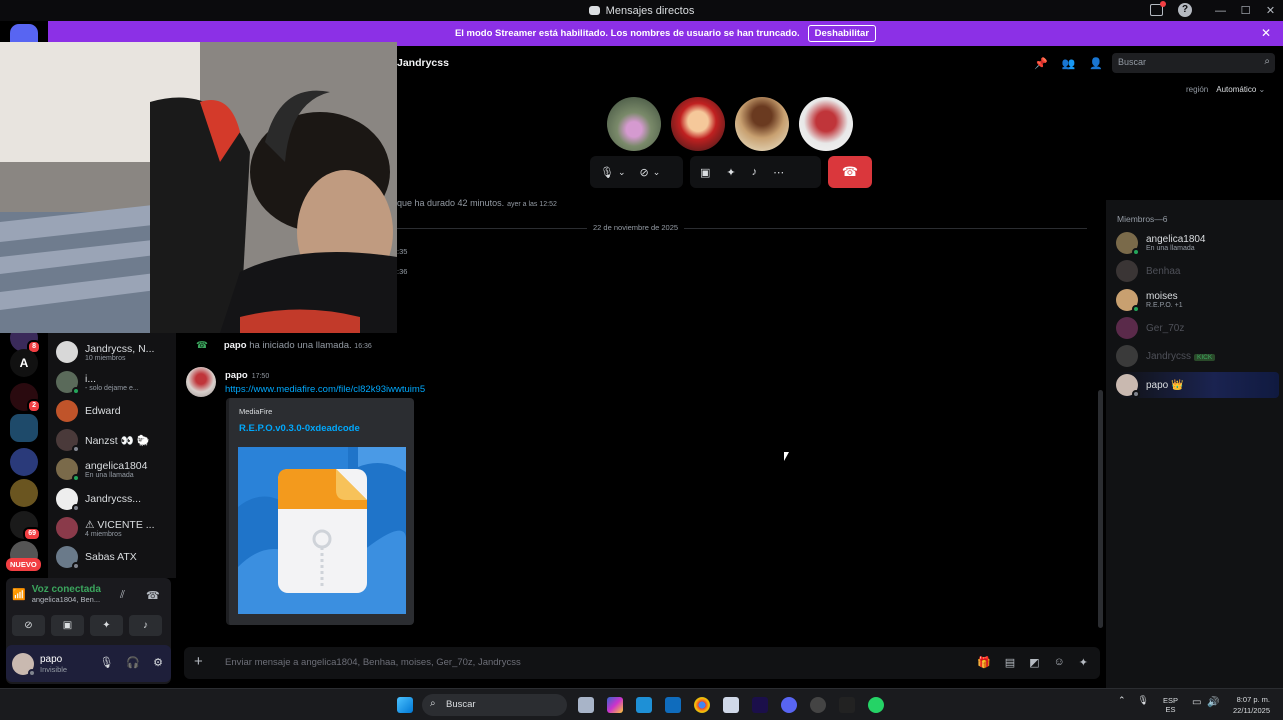 The image size is (1283, 720). Describe the element at coordinates (106, 625) in the screenshot. I see `activities-button: ✦` at that location.